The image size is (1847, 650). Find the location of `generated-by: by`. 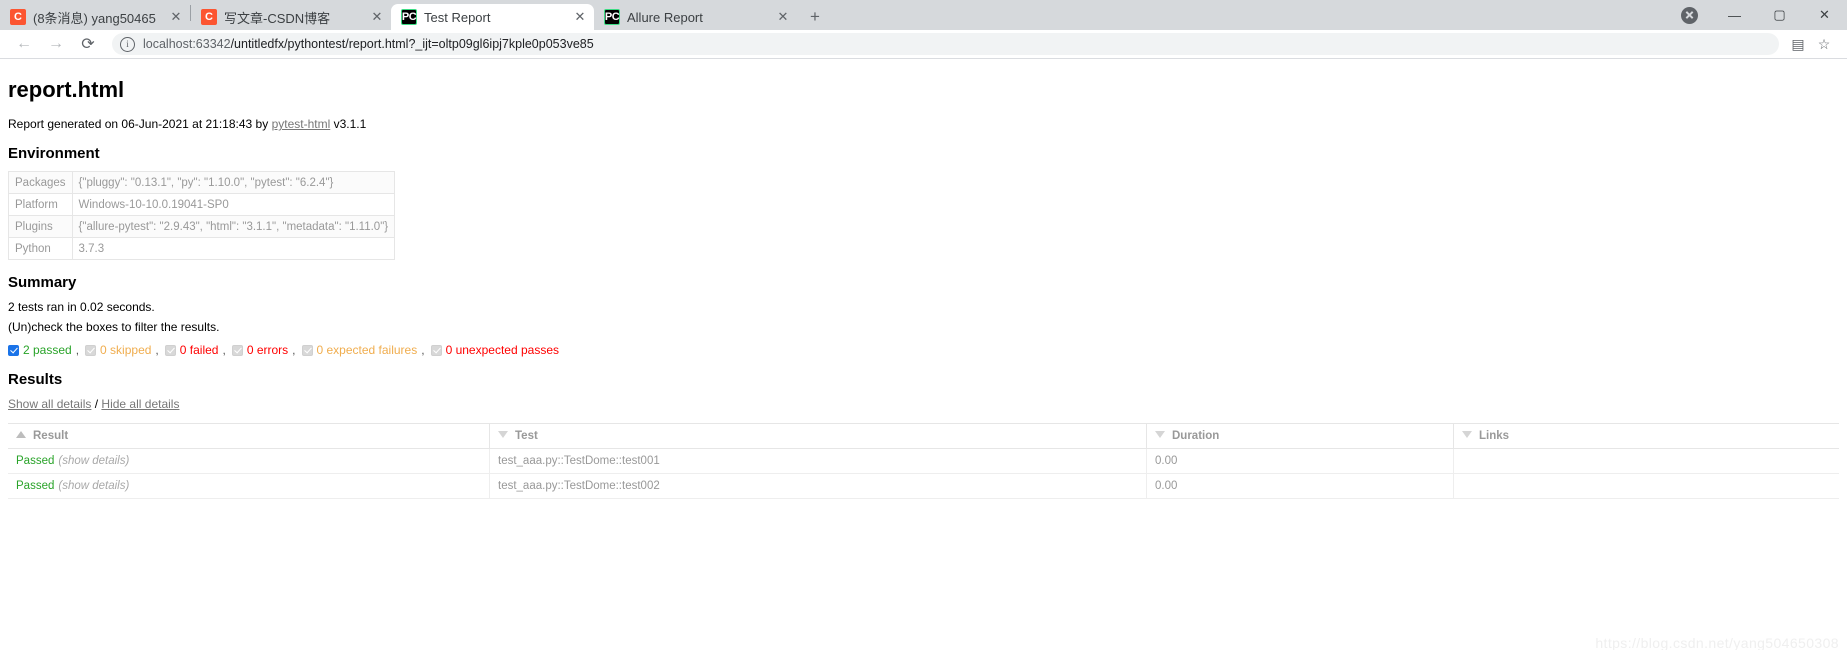

generated-by: by is located at coordinates (262, 124).